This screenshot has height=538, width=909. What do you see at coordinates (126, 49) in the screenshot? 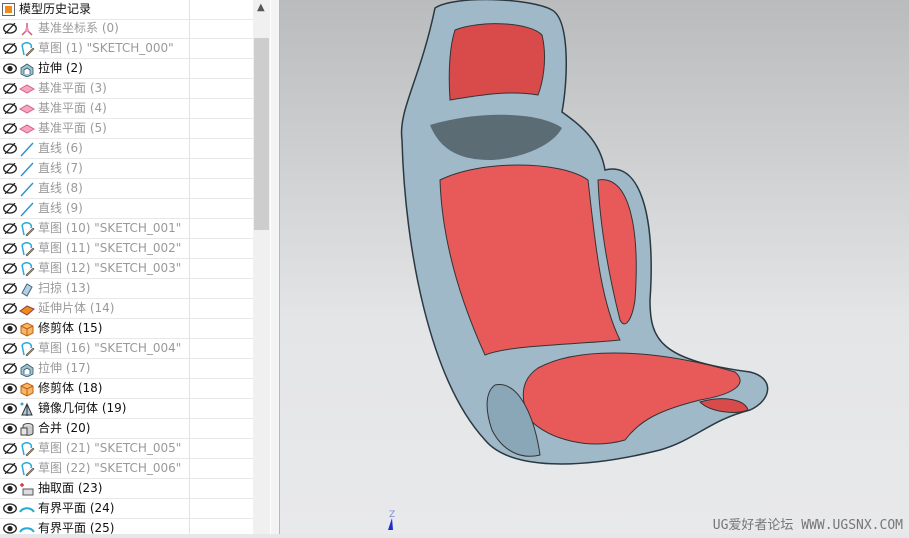
I see `history-item: 草图 (1) "SKETCH_000"` at bounding box center [126, 49].